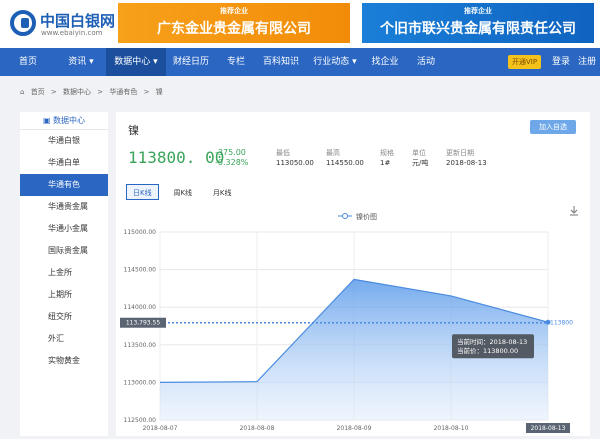  What do you see at coordinates (38, 92) in the screenshot?
I see `breadcrumb-home: 首页` at bounding box center [38, 92].